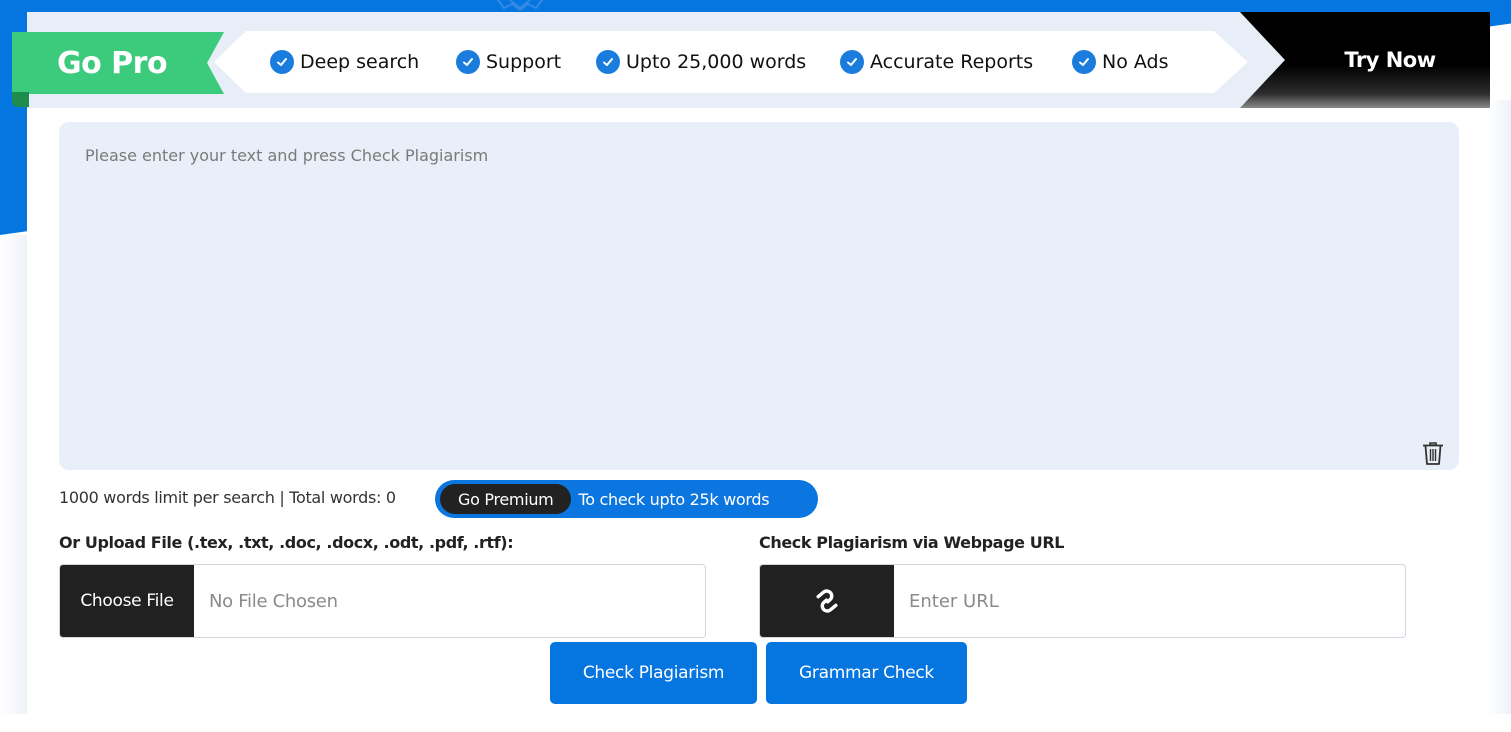 Image resolution: width=1511 pixels, height=732 pixels. Describe the element at coordinates (13, 474) in the screenshot. I see `left-shadow` at that location.